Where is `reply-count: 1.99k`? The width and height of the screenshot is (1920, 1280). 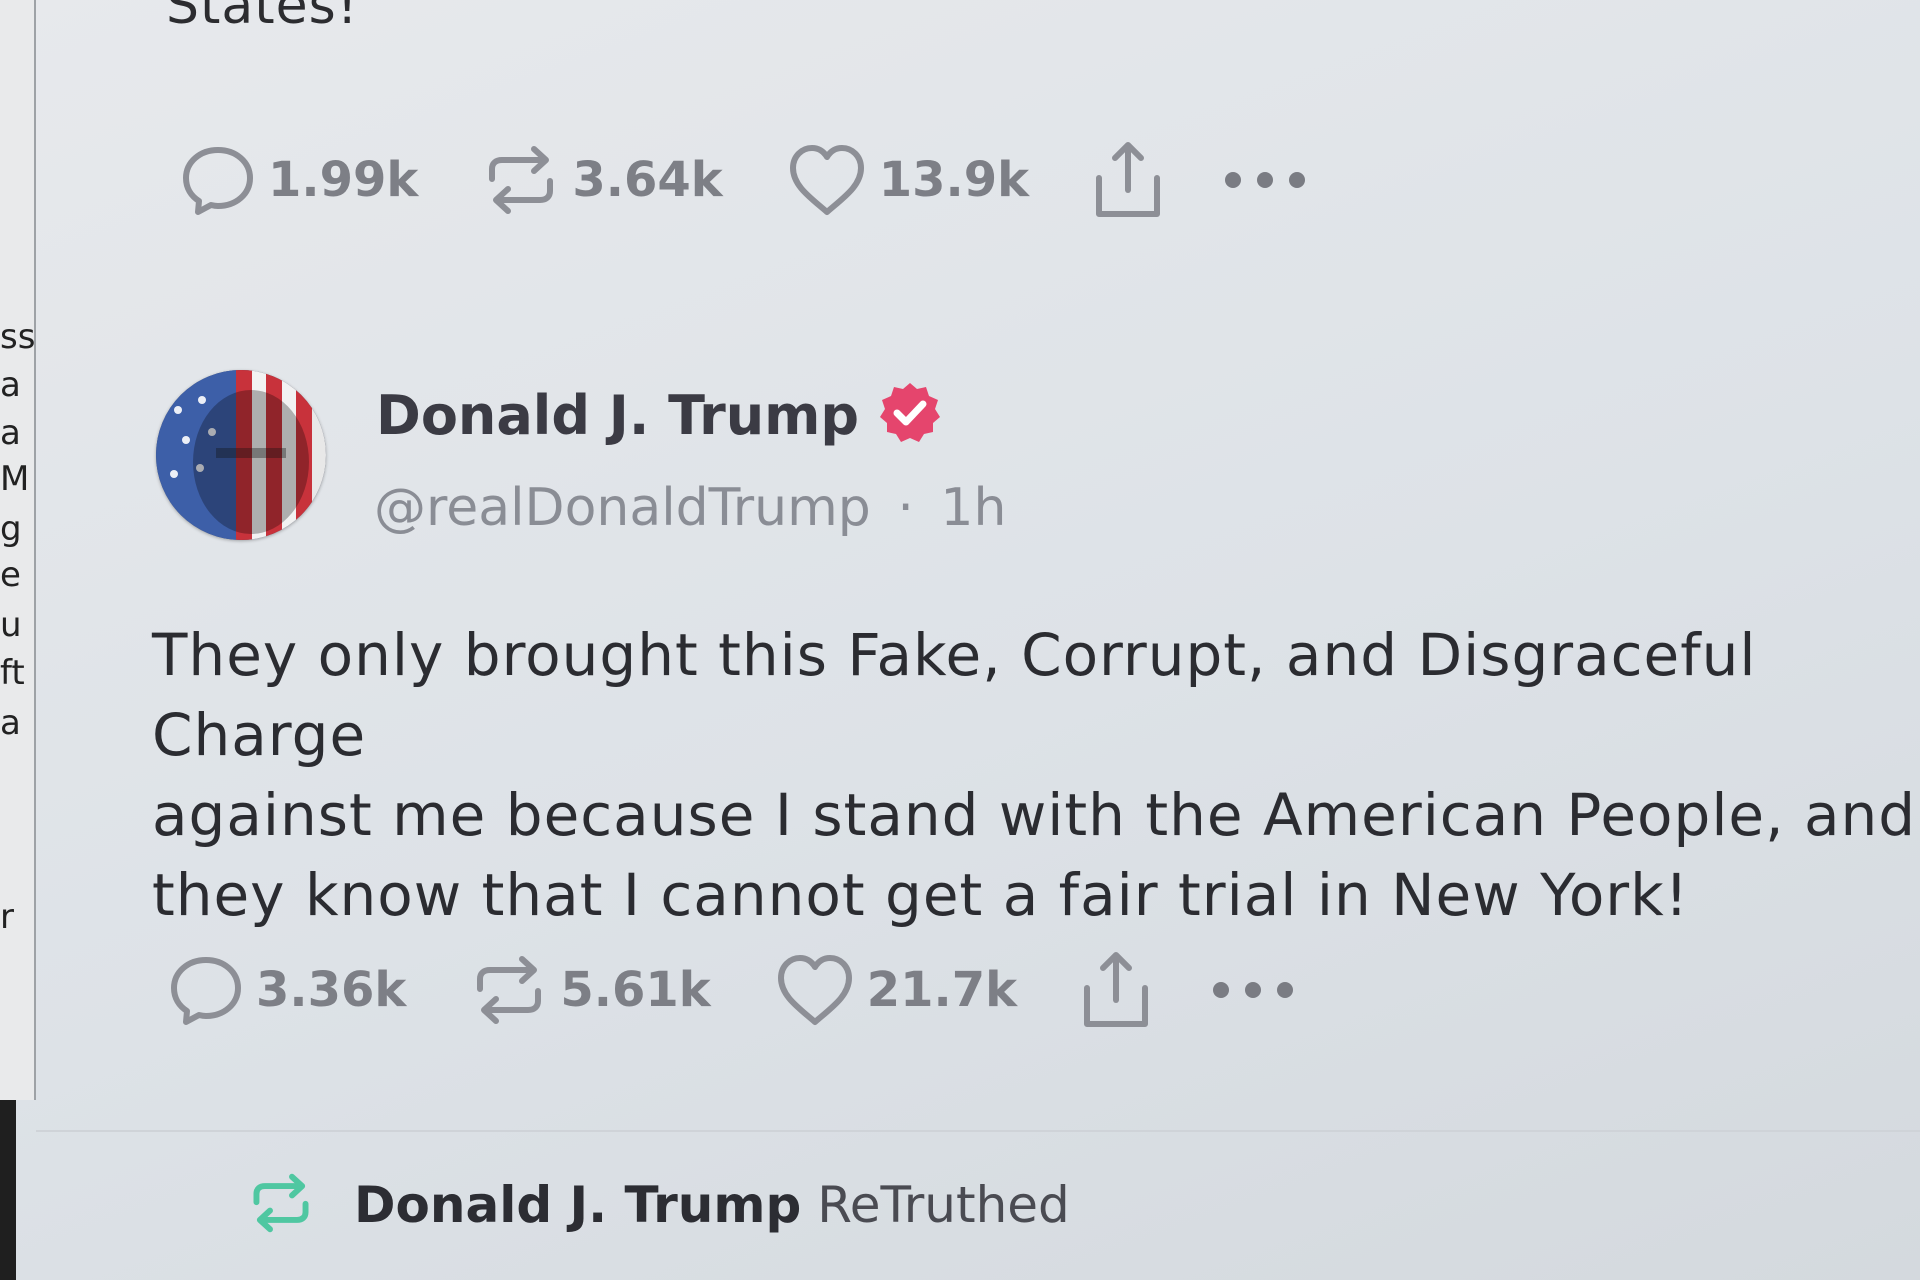 reply-count: 1.99k is located at coordinates (343, 180).